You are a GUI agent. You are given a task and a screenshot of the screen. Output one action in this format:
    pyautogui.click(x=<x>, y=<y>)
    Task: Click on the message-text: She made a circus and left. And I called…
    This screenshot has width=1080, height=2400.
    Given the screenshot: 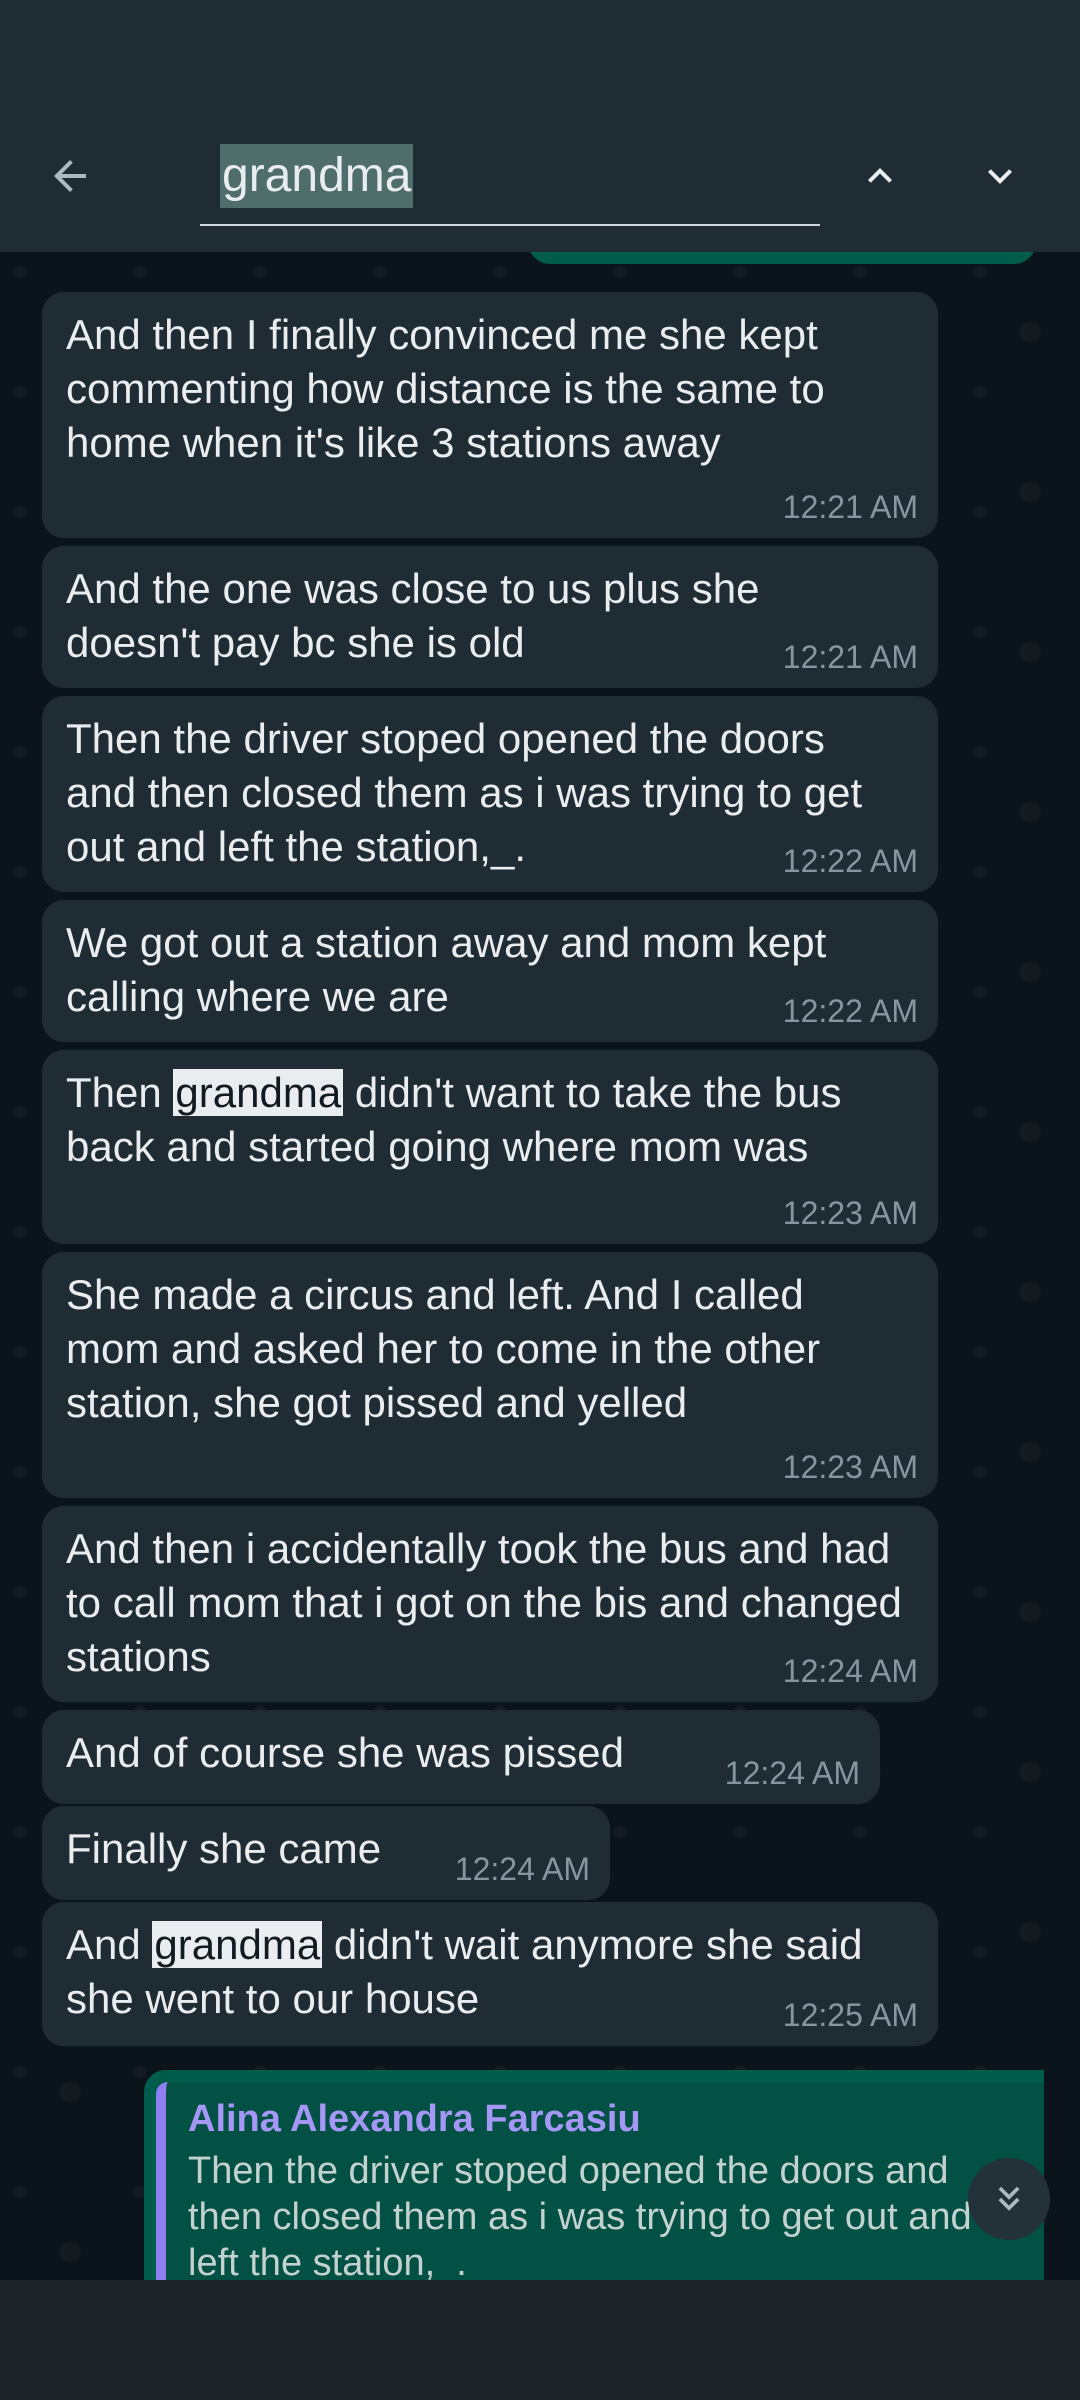 What is the action you would take?
    pyautogui.click(x=449, y=1348)
    